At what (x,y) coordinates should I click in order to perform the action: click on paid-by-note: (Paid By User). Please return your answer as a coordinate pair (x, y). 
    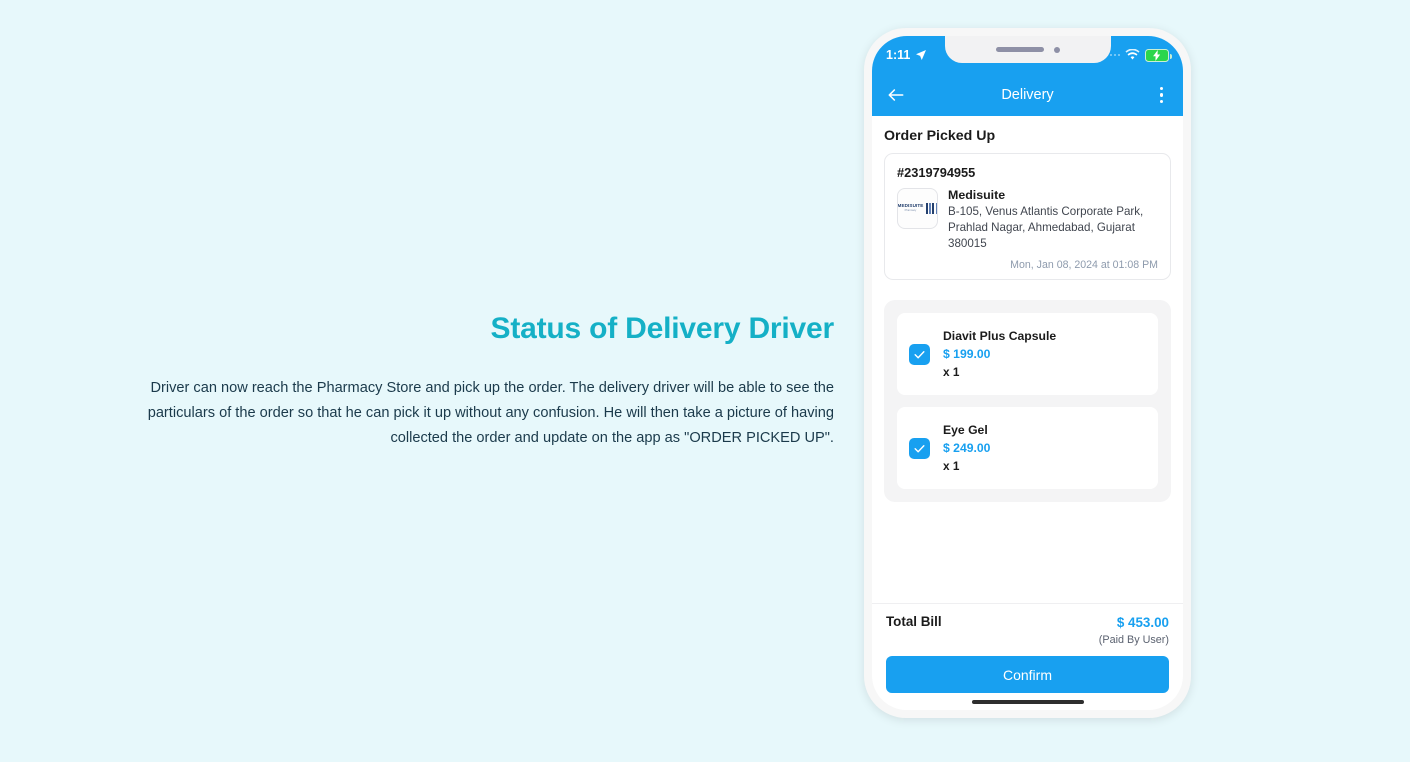
    Looking at the image, I should click on (1133, 640).